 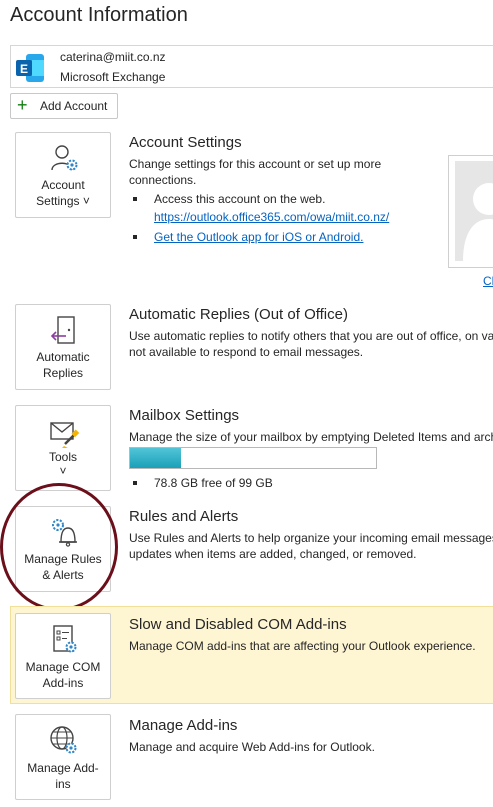 What do you see at coordinates (63, 185) in the screenshot?
I see `account-settings-label-1: Account` at bounding box center [63, 185].